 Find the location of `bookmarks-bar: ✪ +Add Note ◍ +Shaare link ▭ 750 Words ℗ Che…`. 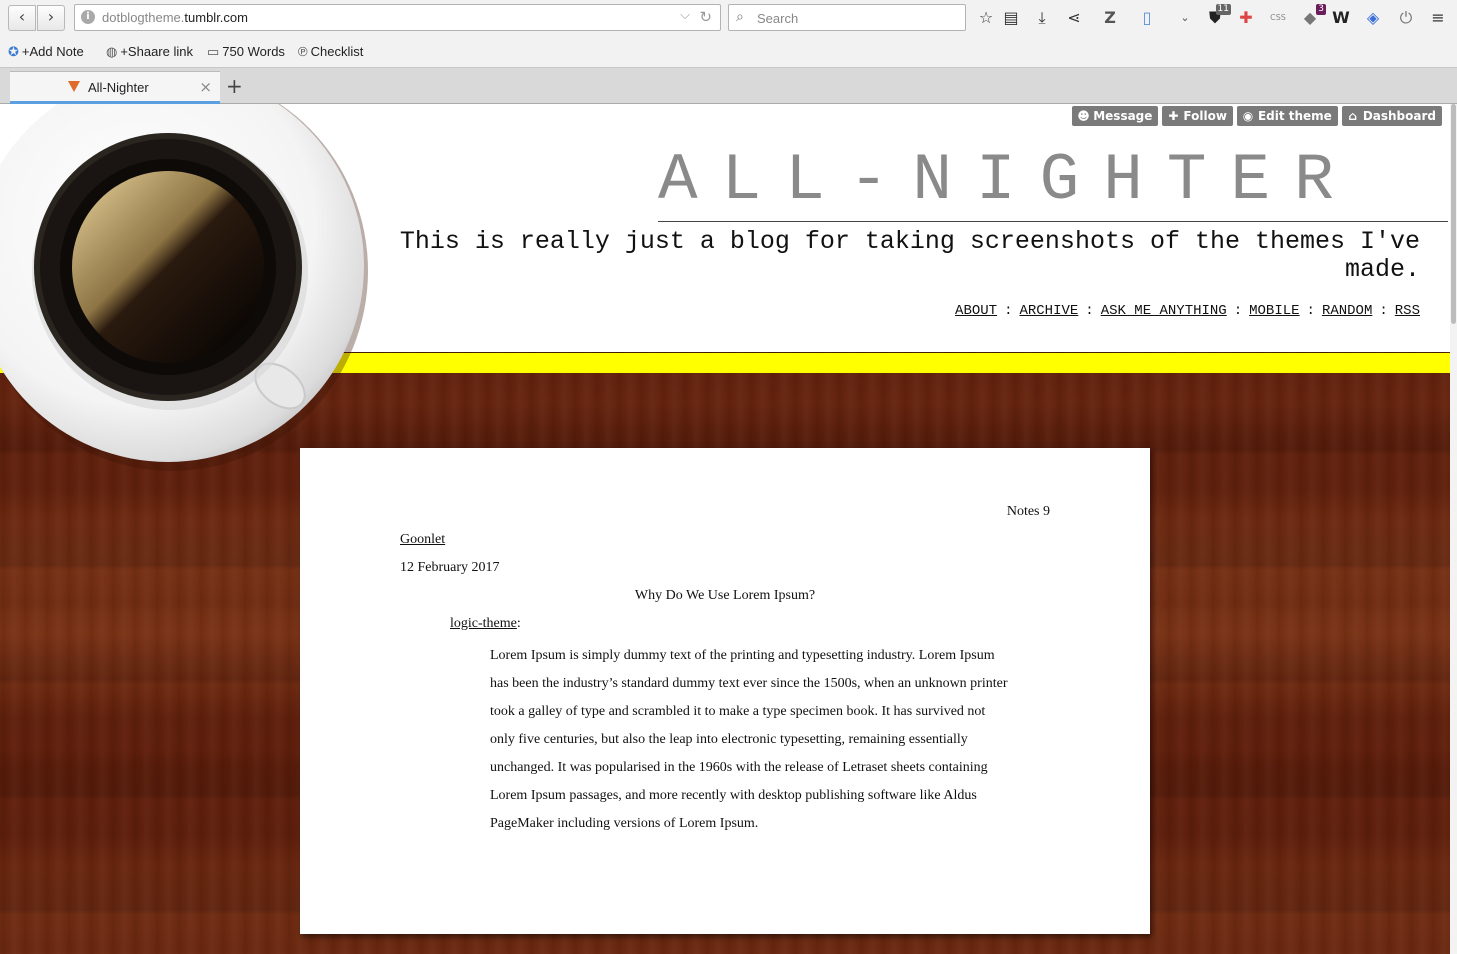

bookmarks-bar: ✪ +Add Note ◍ +Shaare link ▭ 750 Words ℗ Che… is located at coordinates (728, 52).